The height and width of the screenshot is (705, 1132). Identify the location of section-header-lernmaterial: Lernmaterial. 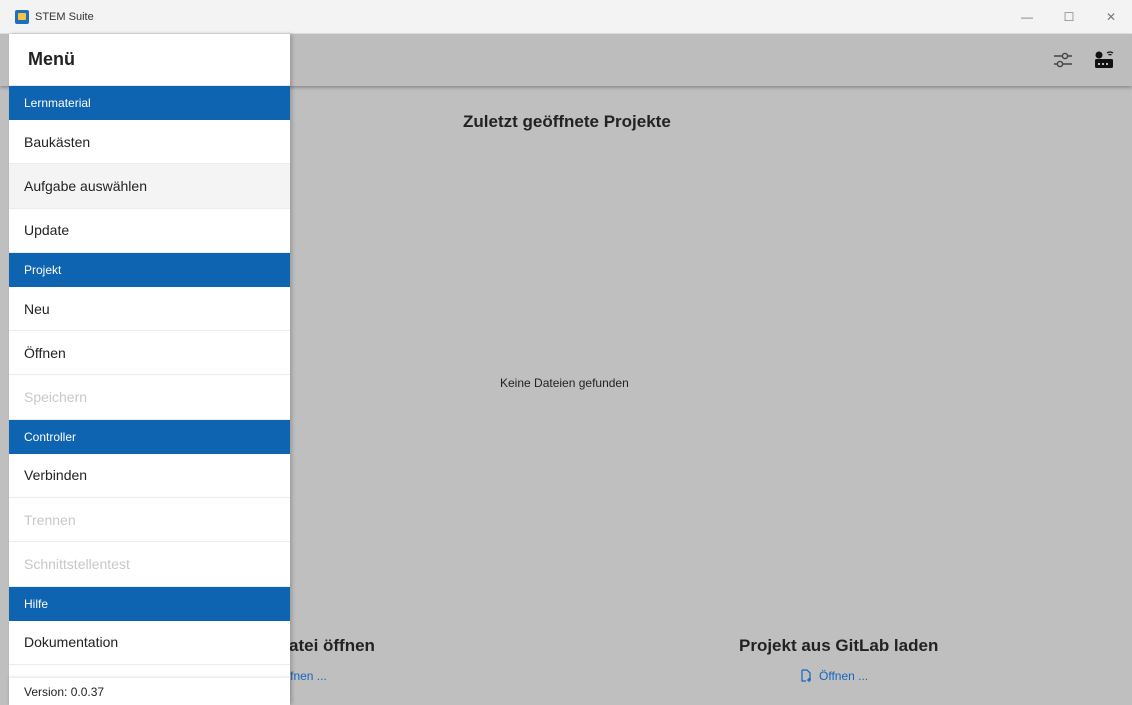
(149, 103).